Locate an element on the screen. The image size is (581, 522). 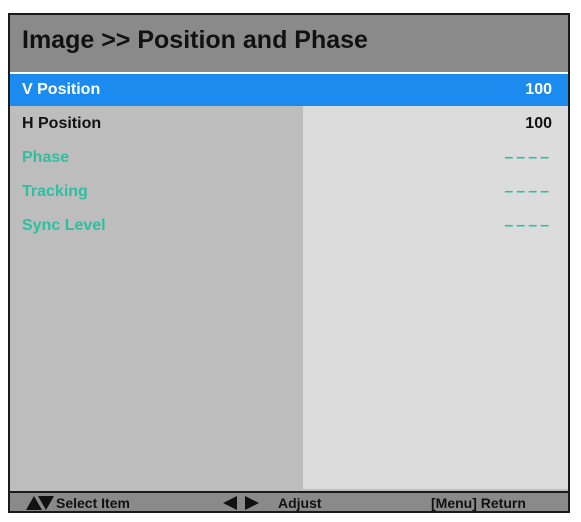
left-arrow-icon is located at coordinates (230, 503).